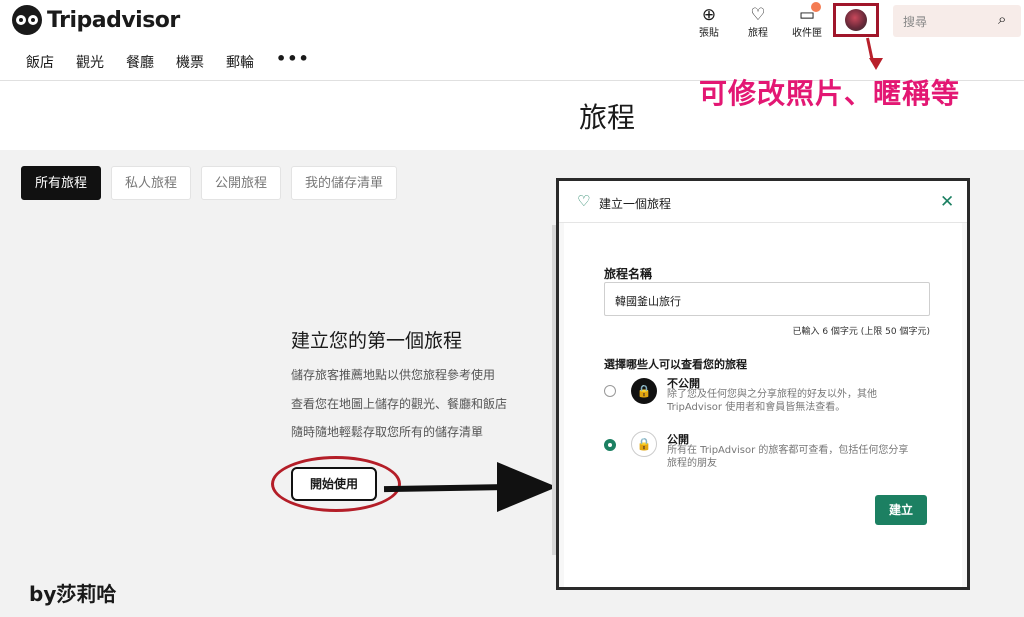 This screenshot has width=1024, height=617. What do you see at coordinates (807, 33) in the screenshot?
I see `inbox-label: 收件匣` at bounding box center [807, 33].